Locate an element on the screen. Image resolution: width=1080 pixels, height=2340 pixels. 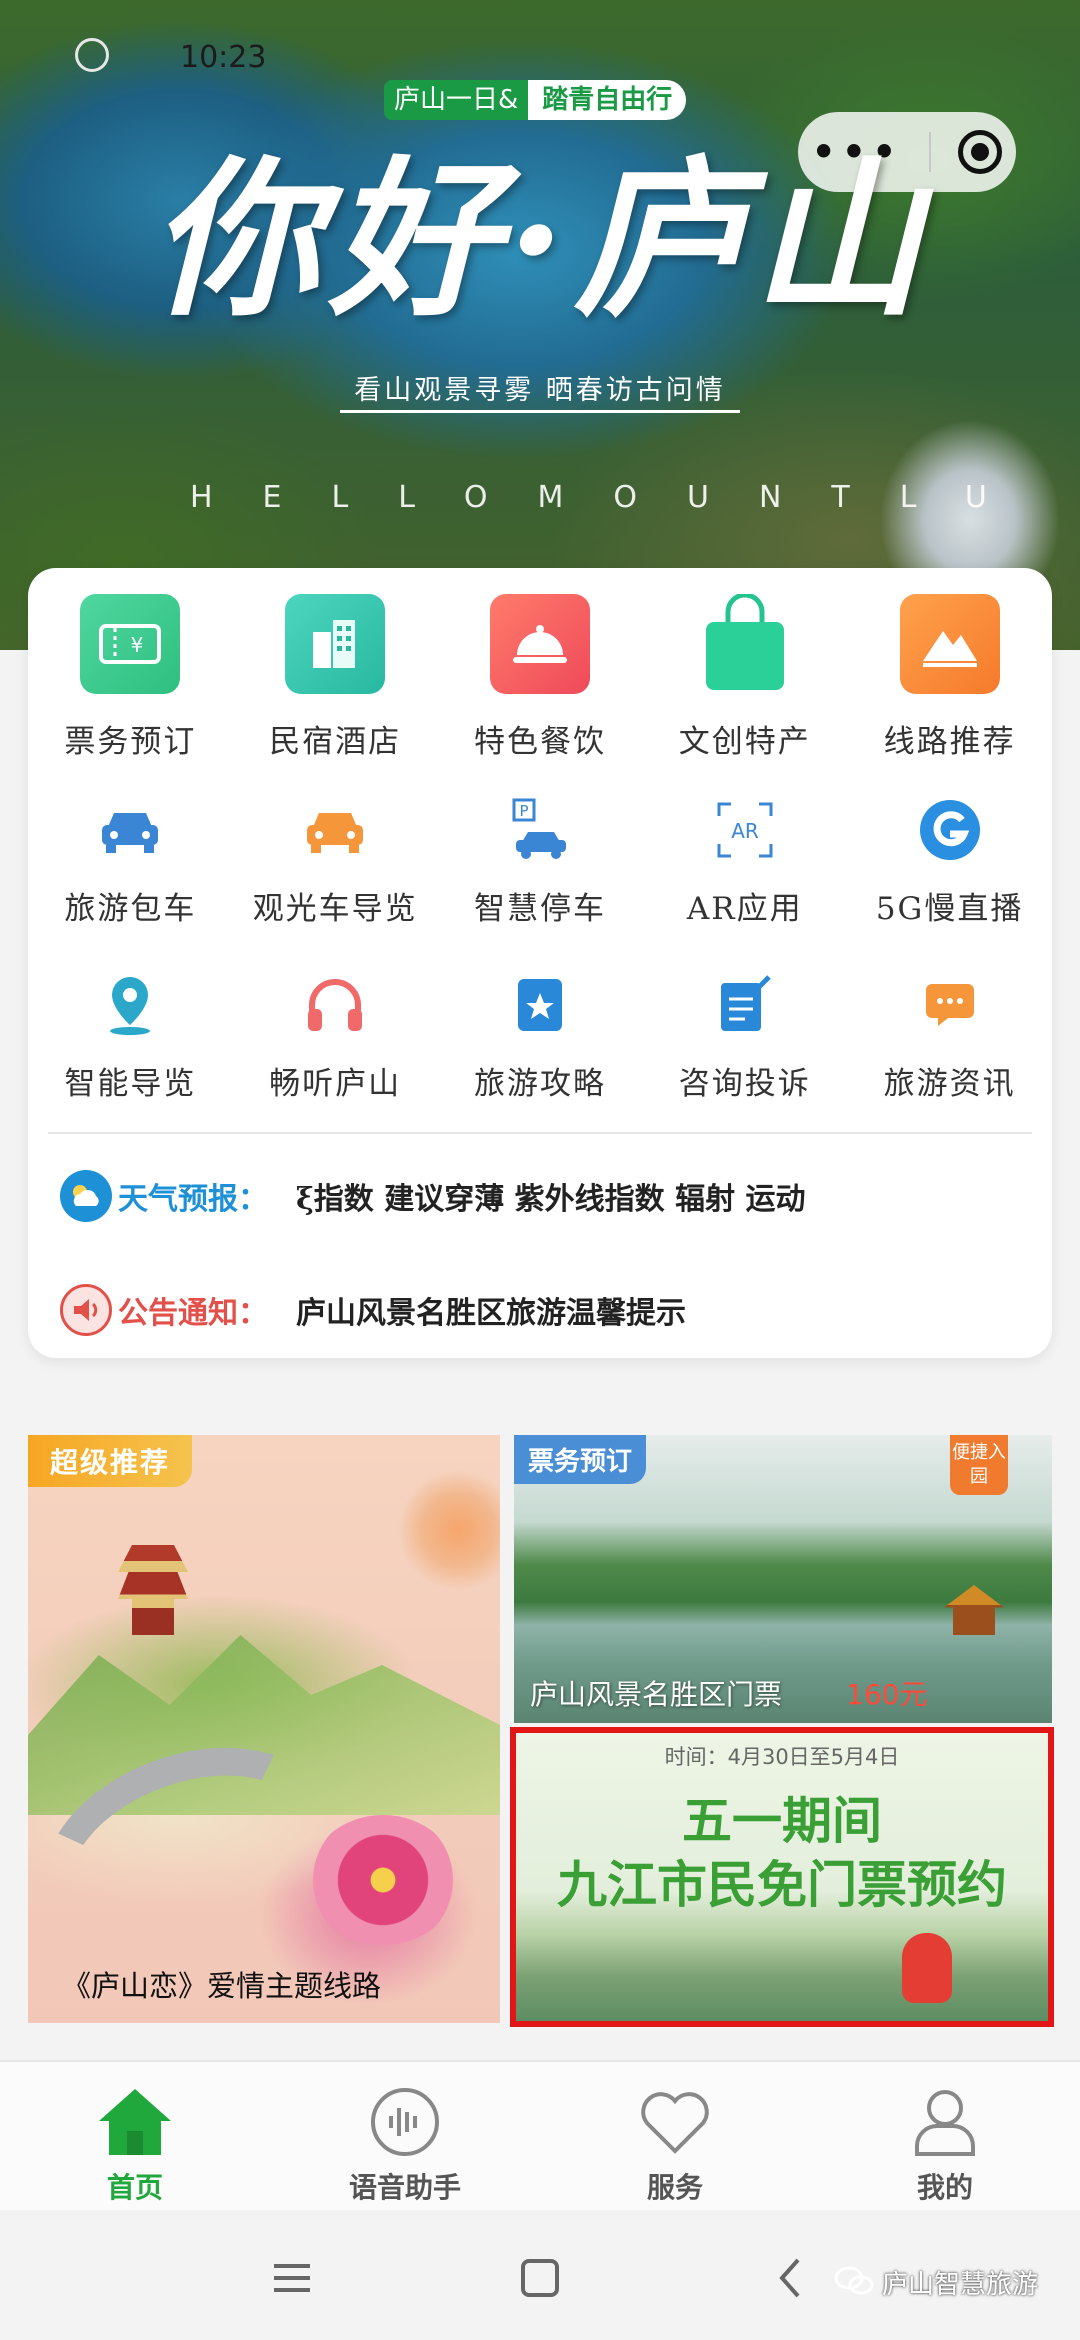
menu-label: 旅游资讯 is located at coordinates (949, 1084).